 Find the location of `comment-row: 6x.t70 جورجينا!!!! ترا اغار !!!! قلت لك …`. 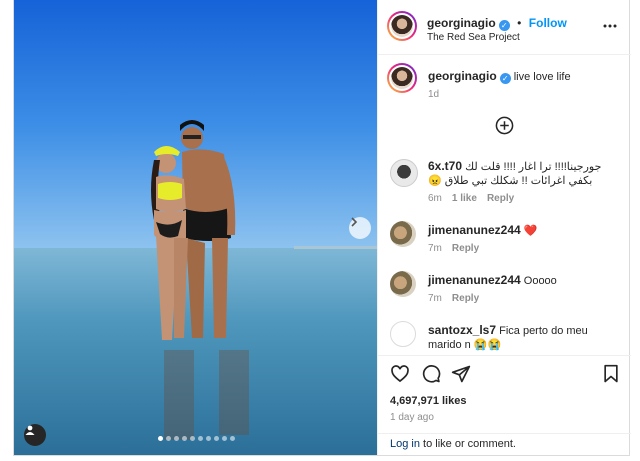

comment-row: 6x.t70 جورجينا!!!! ترا اغار !!!! قلت لك … is located at coordinates (504, 184).